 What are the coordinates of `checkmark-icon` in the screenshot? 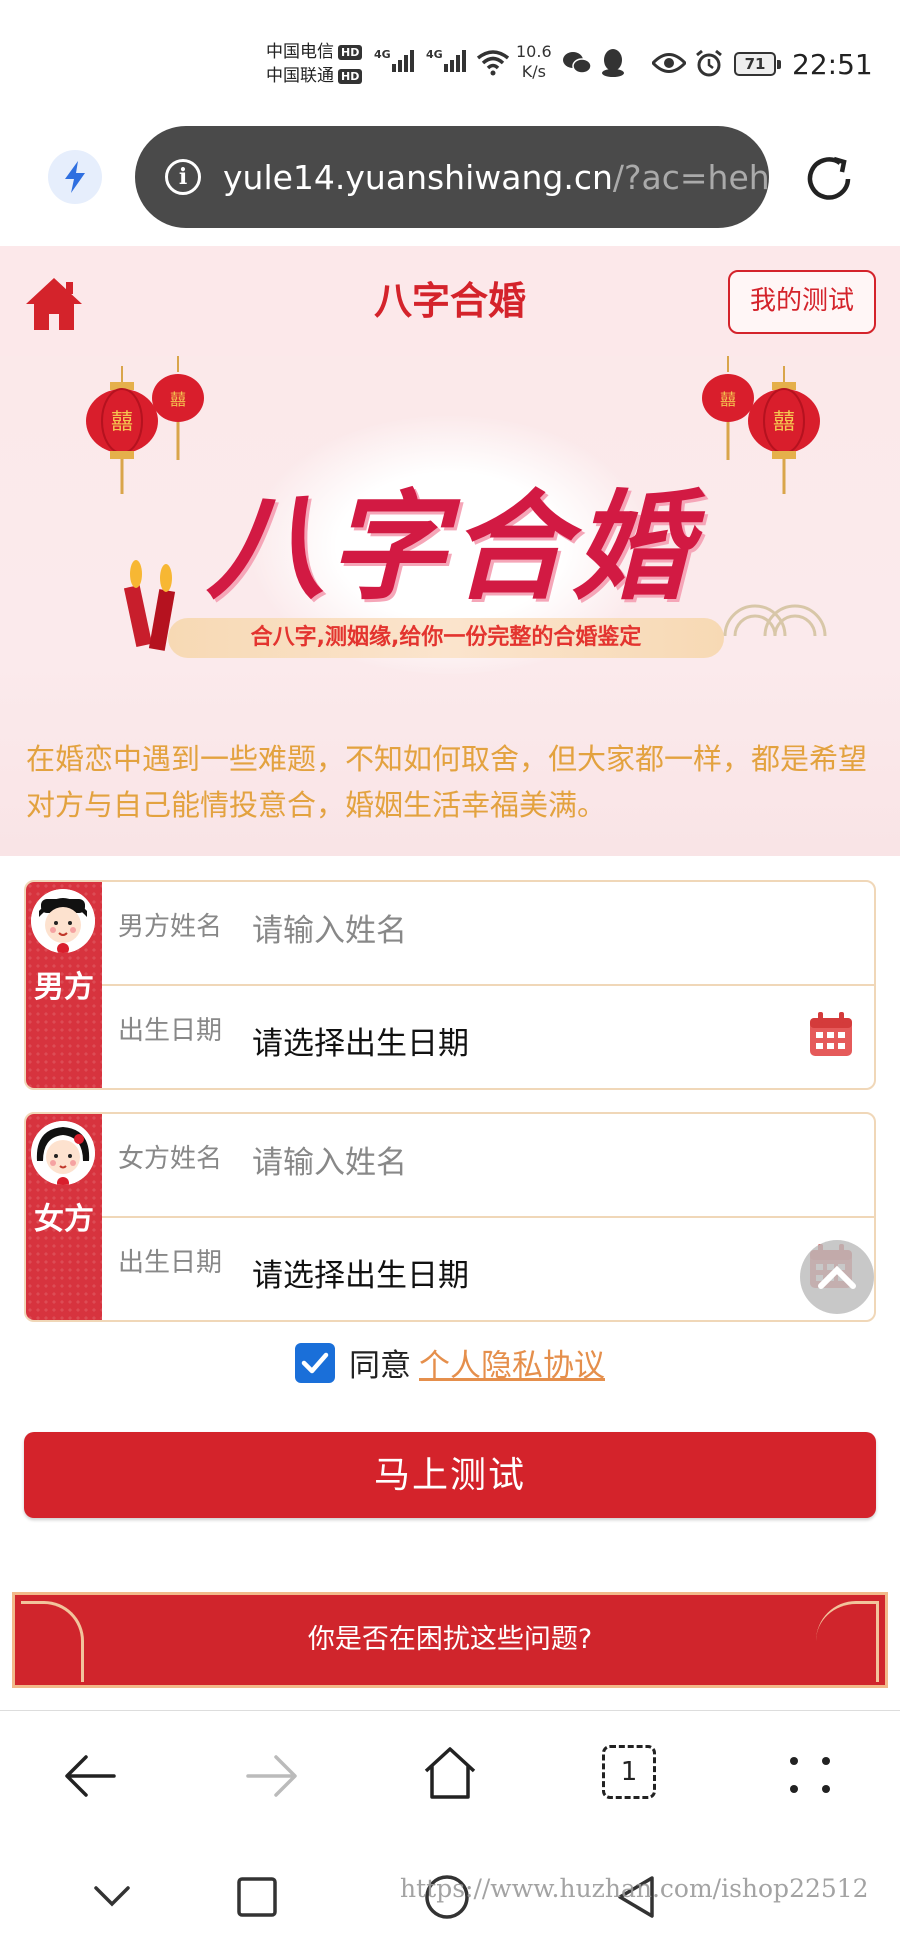 It's located at (315, 1362).